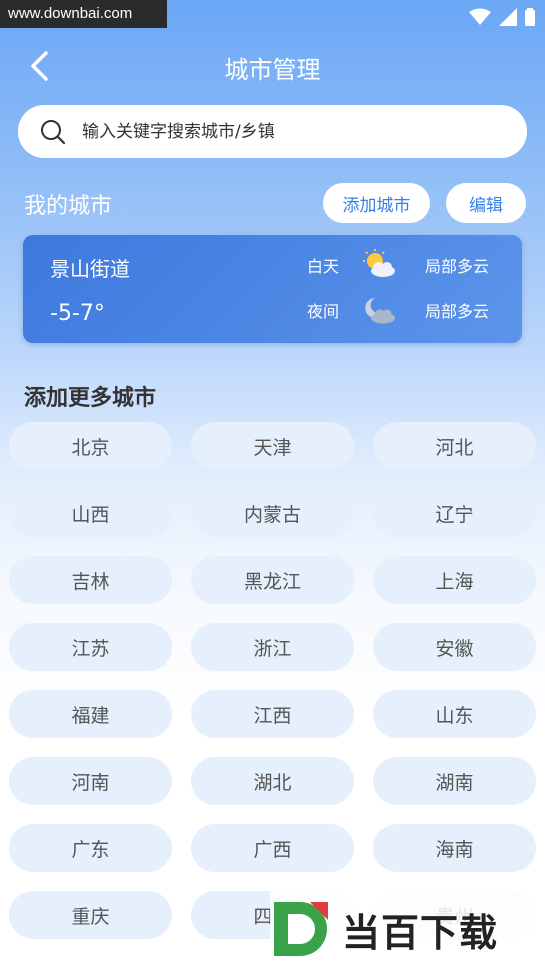 Image resolution: width=545 pixels, height=970 pixels. I want to click on province-chip: 海南, so click(454, 848).